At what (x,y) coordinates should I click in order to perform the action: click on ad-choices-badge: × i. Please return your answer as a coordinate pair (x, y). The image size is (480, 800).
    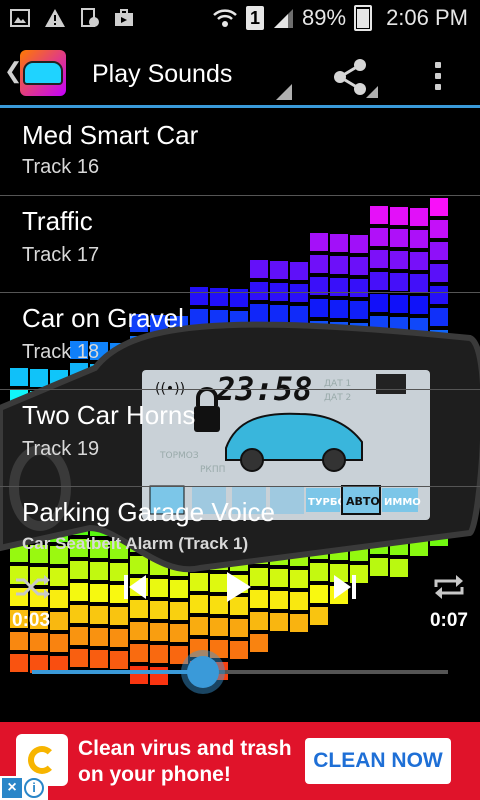
    Looking at the image, I should click on (24, 788).